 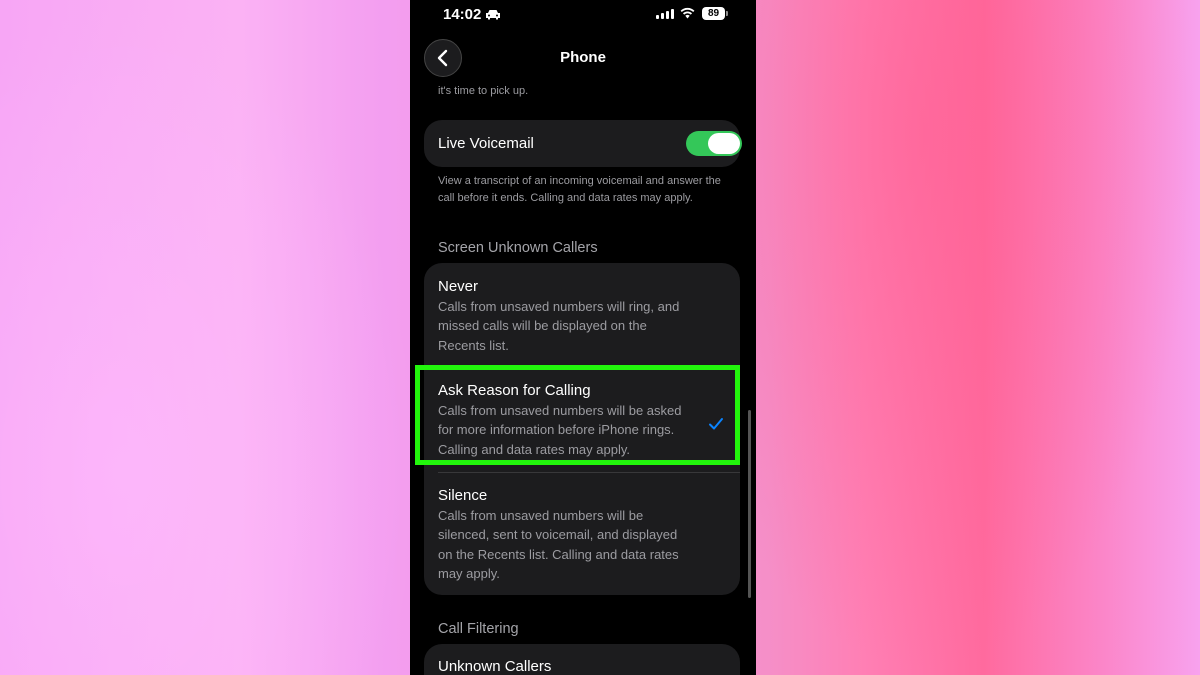 What do you see at coordinates (749, 504) in the screenshot?
I see `scroll-indicator` at bounding box center [749, 504].